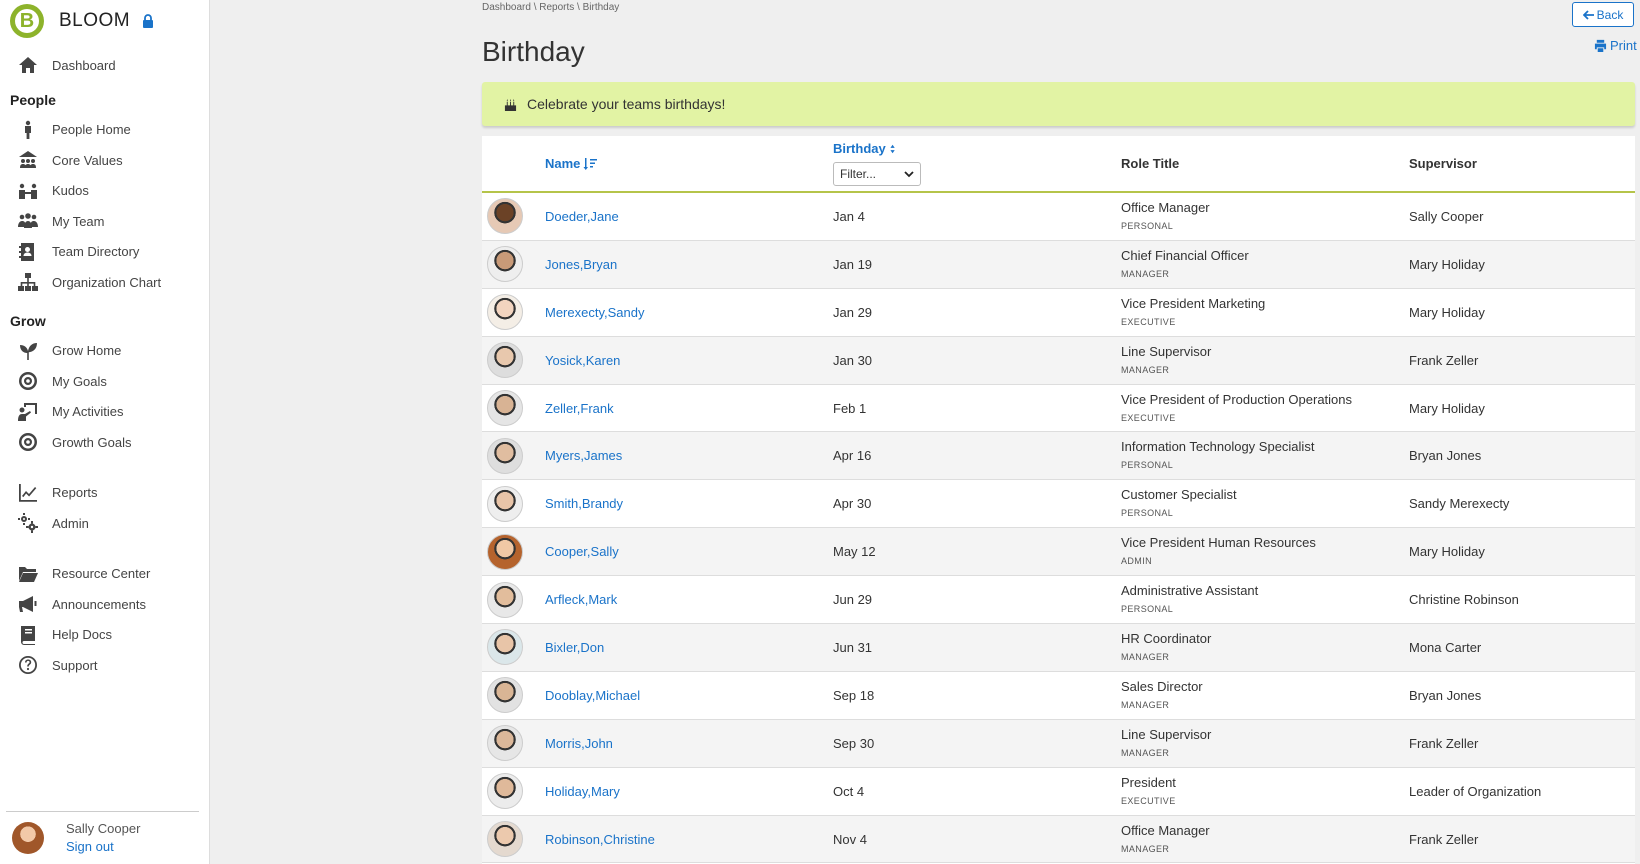 Image resolution: width=1640 pixels, height=864 pixels. I want to click on sidebar-item-grow-home: Grow Home, so click(104, 351).